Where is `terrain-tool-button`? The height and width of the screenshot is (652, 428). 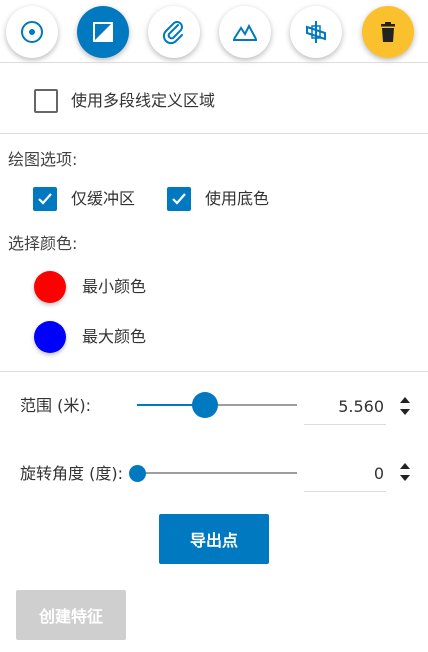
terrain-tool-button is located at coordinates (245, 32).